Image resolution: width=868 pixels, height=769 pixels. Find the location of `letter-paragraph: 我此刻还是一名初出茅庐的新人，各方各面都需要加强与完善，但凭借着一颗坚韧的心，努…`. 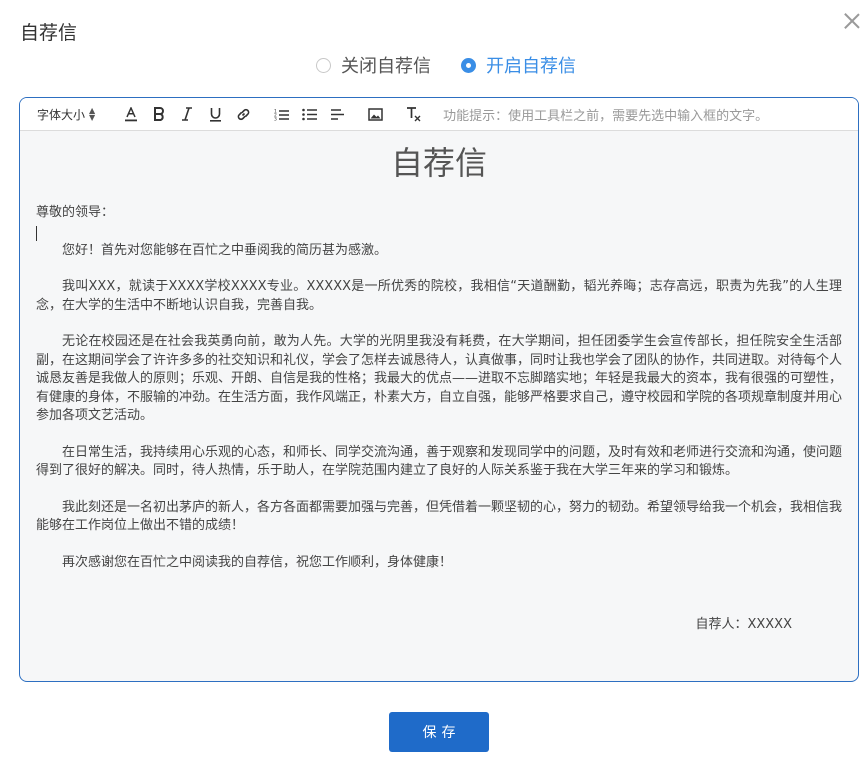

letter-paragraph: 我此刻还是一名初出茅庐的新人，各方各面都需要加强与完善，但凭借着一颗坚韧的心，努… is located at coordinates (439, 516).